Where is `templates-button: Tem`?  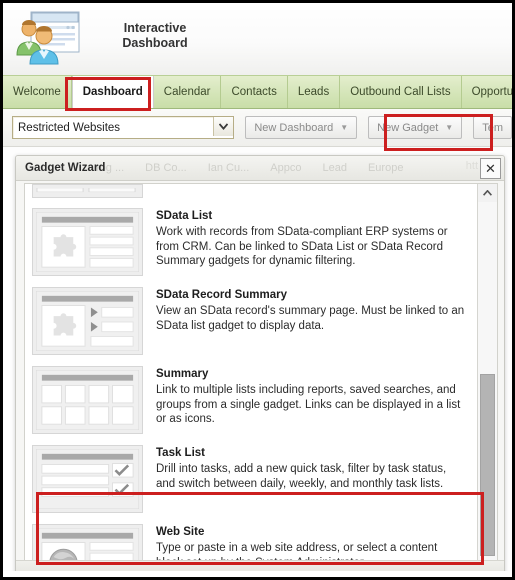
templates-button: Tem is located at coordinates (492, 127).